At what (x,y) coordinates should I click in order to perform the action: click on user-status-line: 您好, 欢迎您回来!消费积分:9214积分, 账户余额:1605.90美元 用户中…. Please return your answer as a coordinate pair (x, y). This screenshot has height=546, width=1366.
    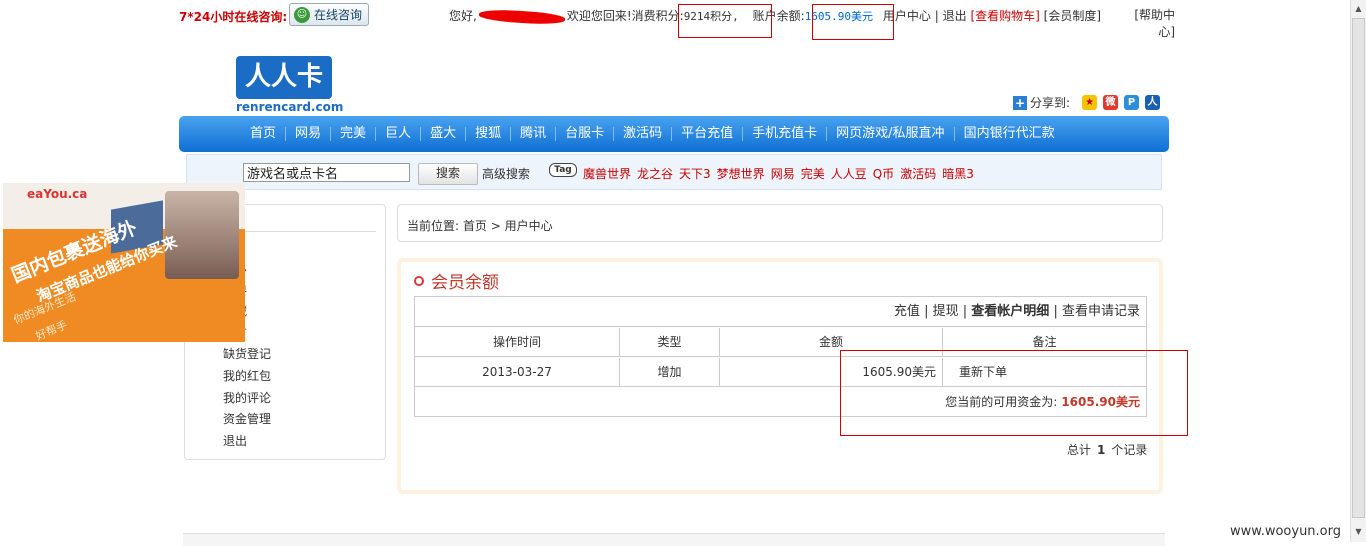
    Looking at the image, I should click on (775, 16).